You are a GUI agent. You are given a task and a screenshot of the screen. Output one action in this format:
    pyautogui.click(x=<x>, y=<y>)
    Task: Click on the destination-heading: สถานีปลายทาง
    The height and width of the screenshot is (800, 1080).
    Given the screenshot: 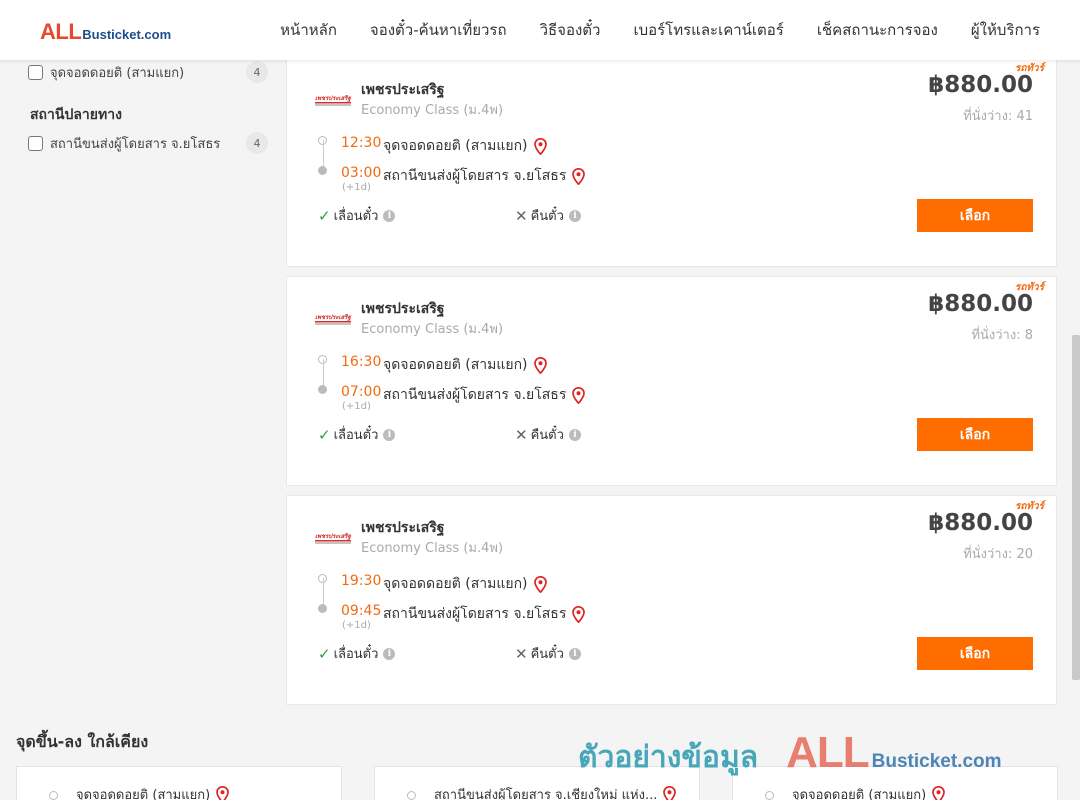 What is the action you would take?
    pyautogui.click(x=76, y=115)
    